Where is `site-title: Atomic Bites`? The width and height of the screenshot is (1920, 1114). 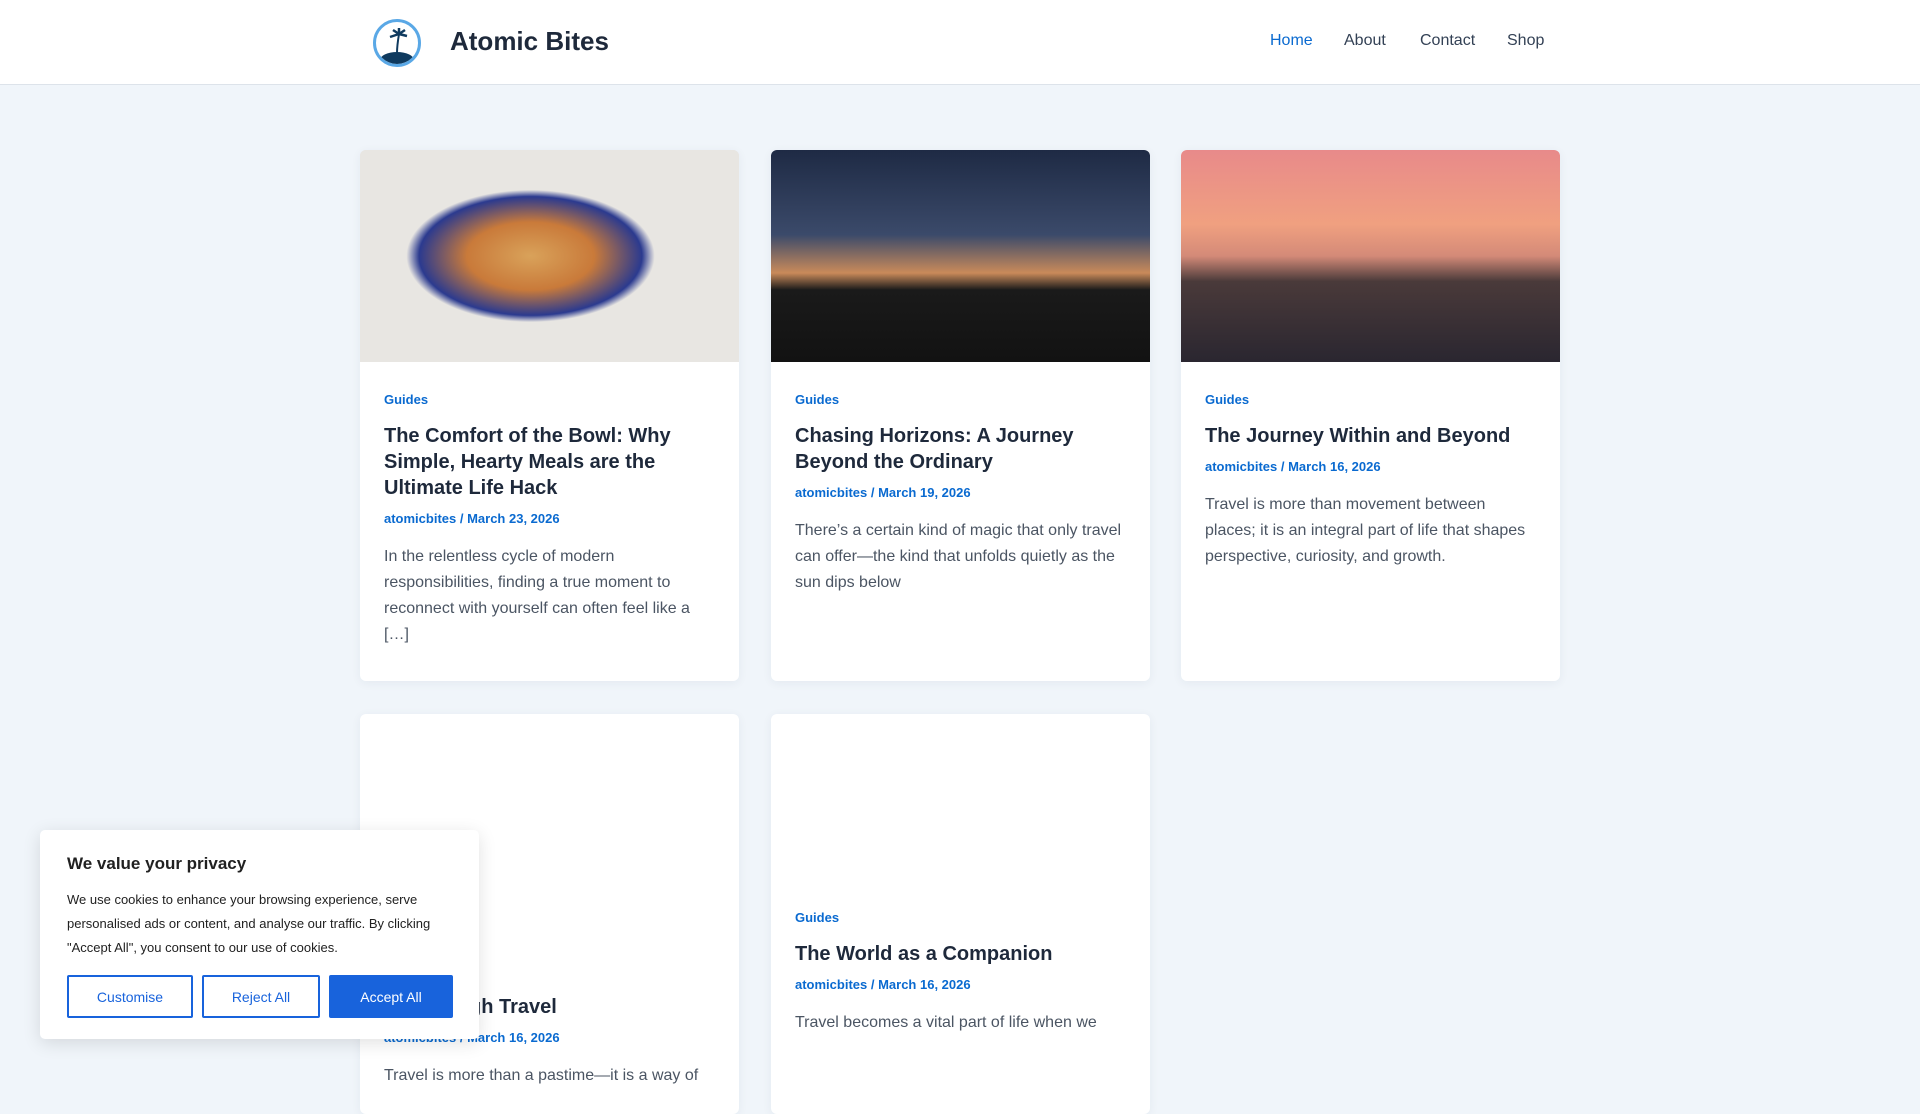 site-title: Atomic Bites is located at coordinates (529, 41).